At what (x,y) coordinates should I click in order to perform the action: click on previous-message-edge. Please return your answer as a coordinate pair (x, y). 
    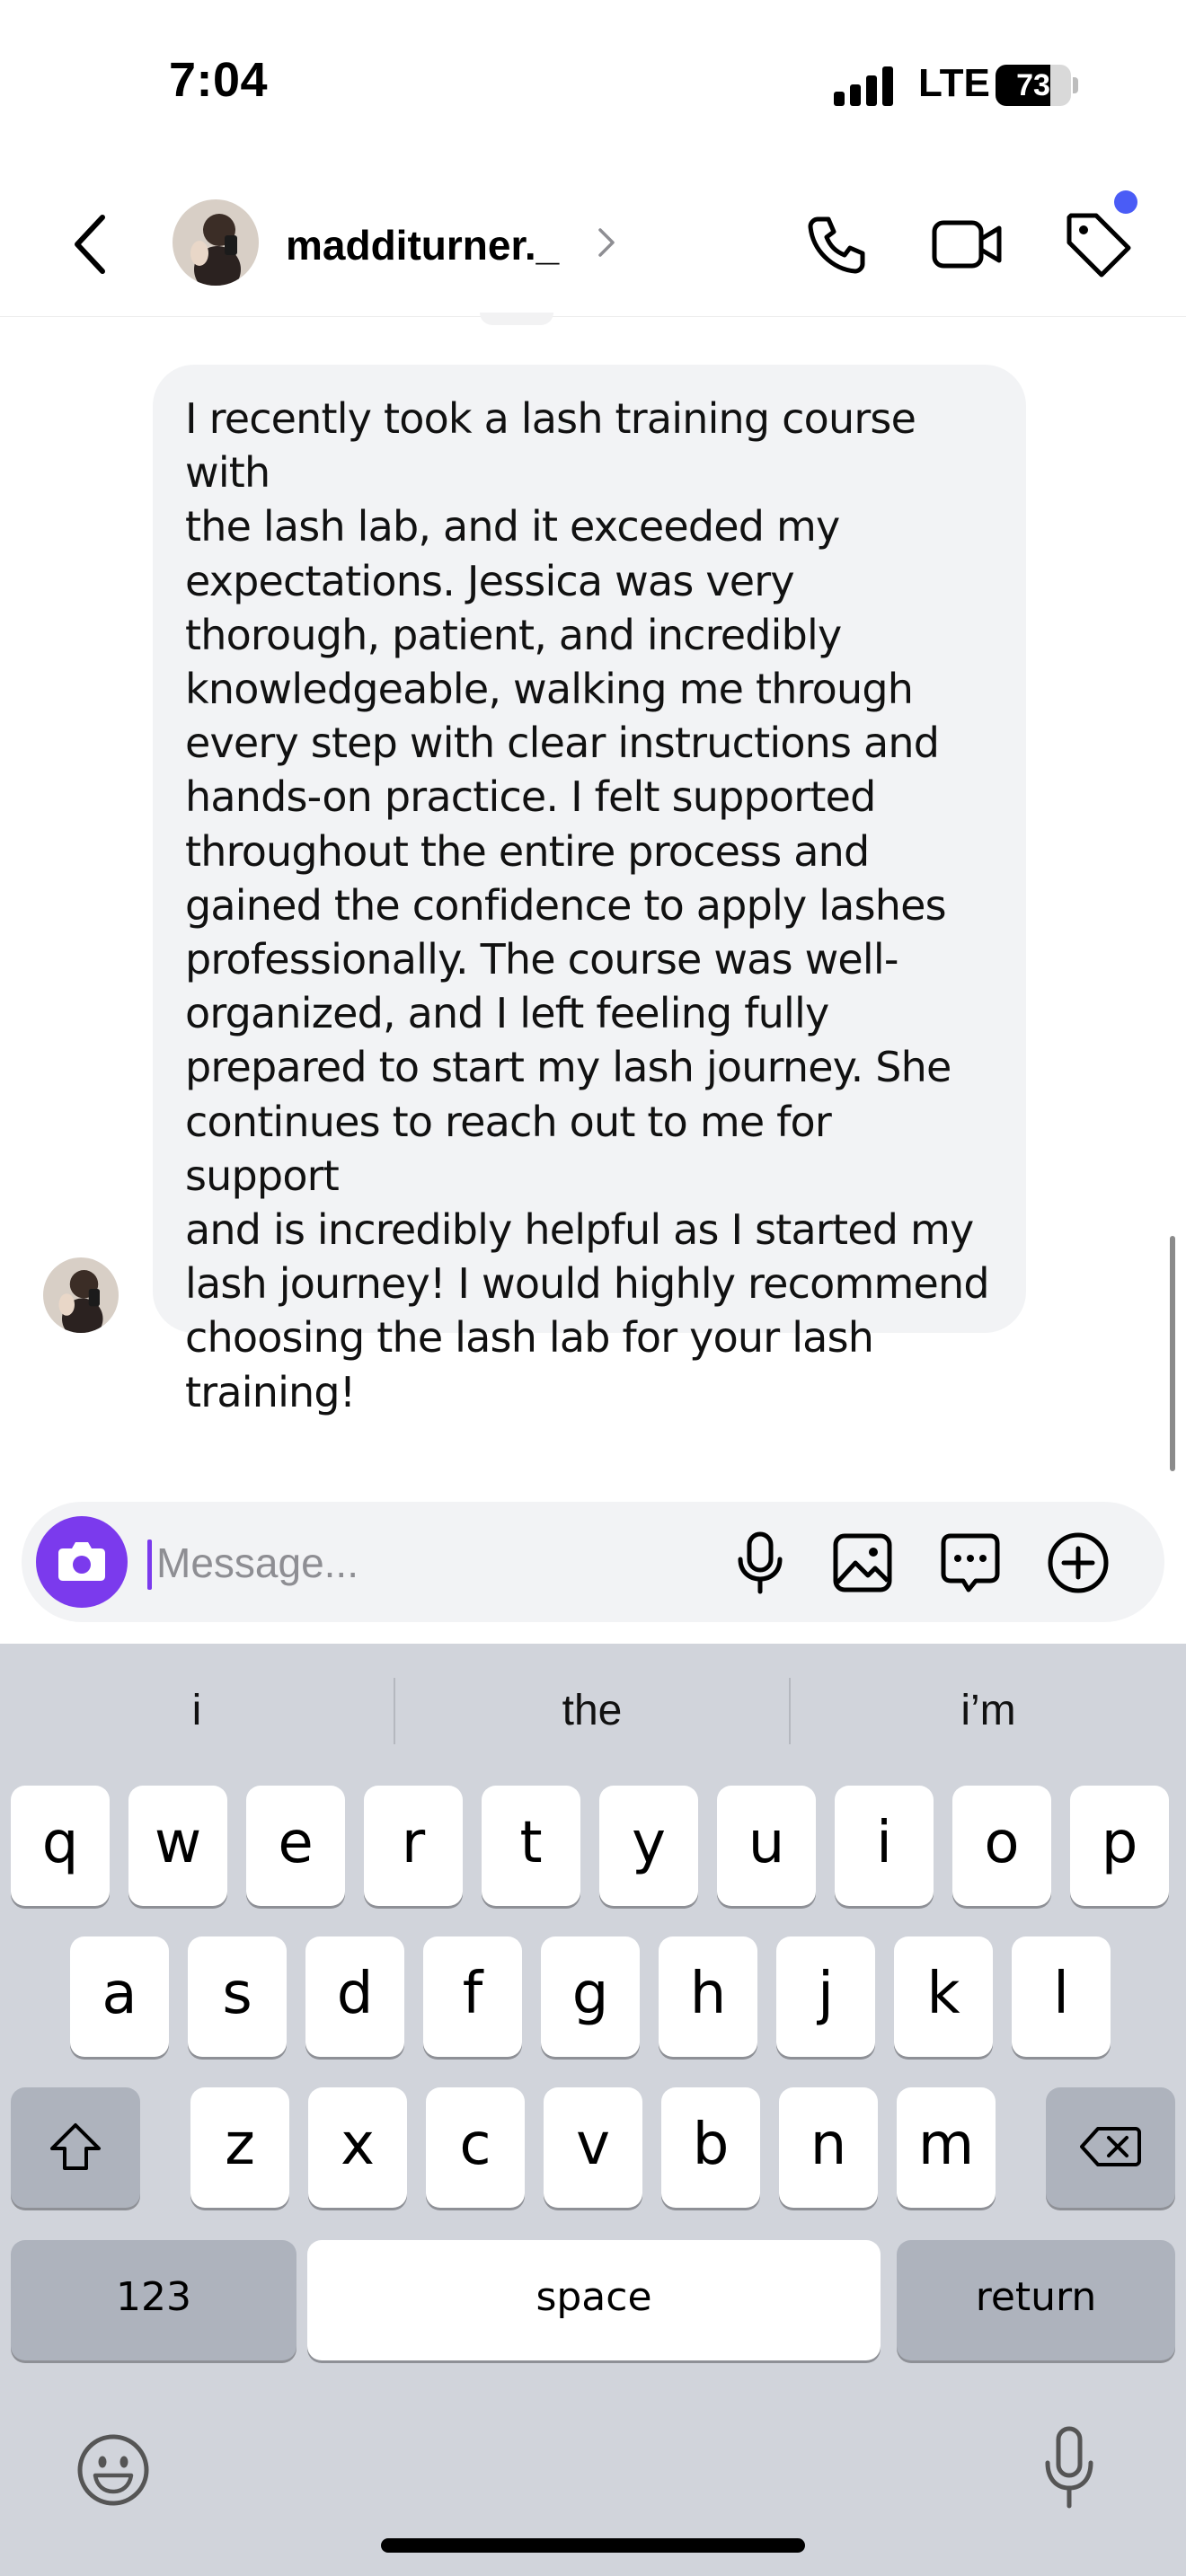
    Looking at the image, I should click on (516, 319).